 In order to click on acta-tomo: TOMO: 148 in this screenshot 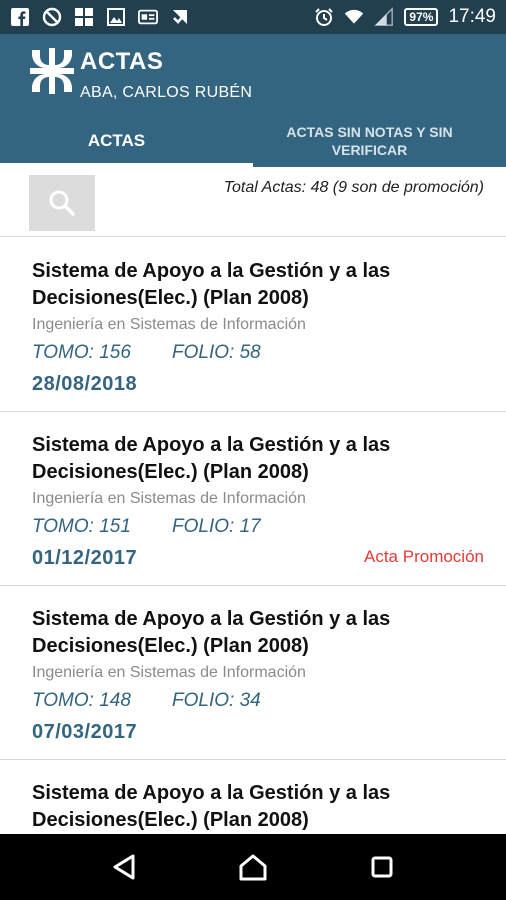, I will do `click(81, 700)`.